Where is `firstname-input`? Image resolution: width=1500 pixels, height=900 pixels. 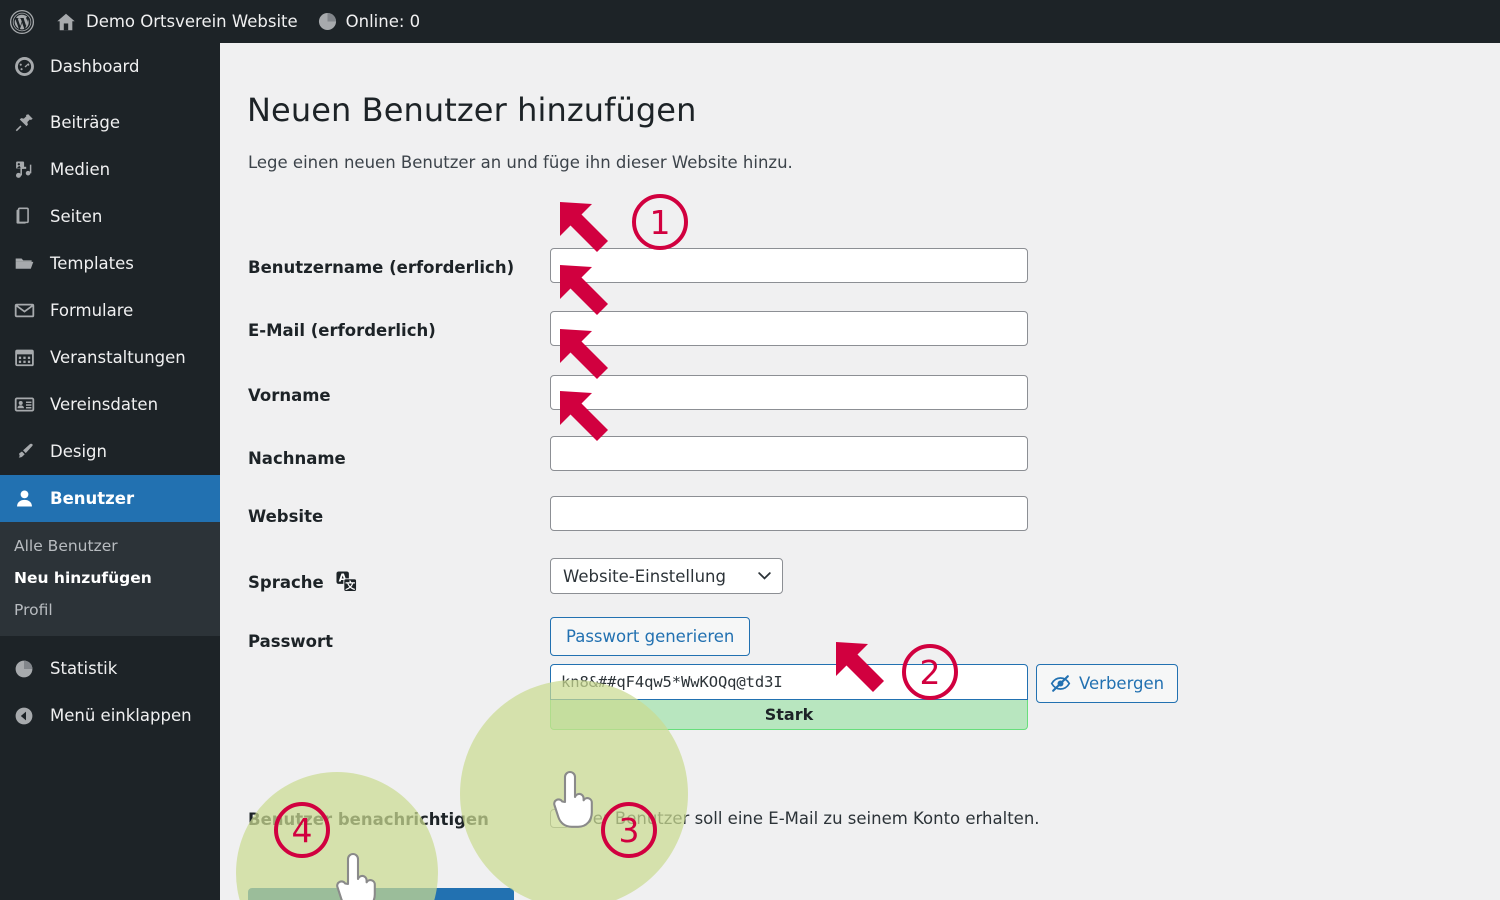 firstname-input is located at coordinates (789, 392).